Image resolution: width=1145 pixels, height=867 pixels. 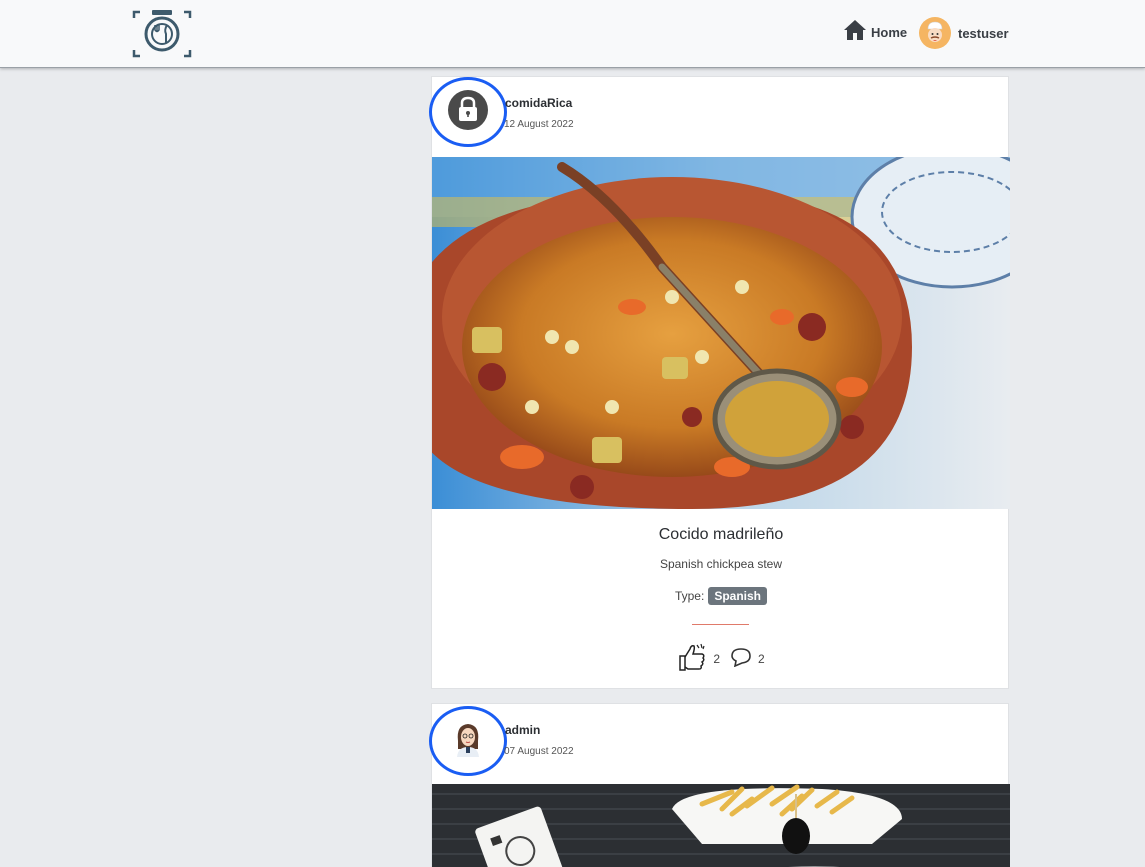 I want to click on post-card: admin 07 August 2022, so click(x=719, y=785).